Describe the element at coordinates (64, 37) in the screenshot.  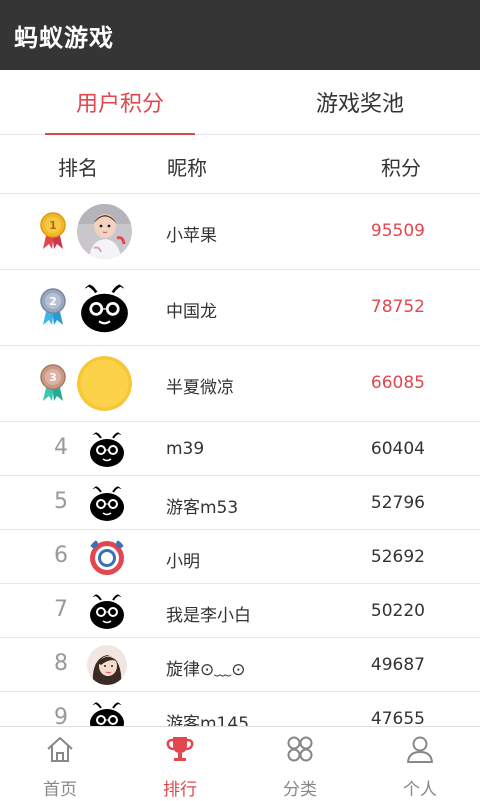
I see `app-title: 蚂蚁游戏` at that location.